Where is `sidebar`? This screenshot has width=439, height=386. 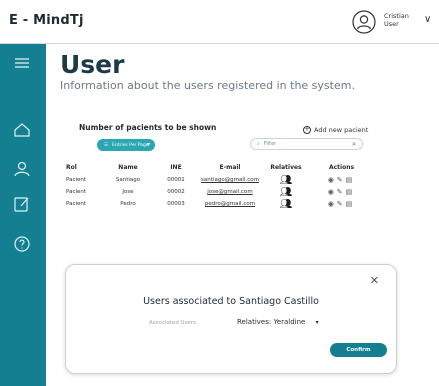
sidebar is located at coordinates (23, 215).